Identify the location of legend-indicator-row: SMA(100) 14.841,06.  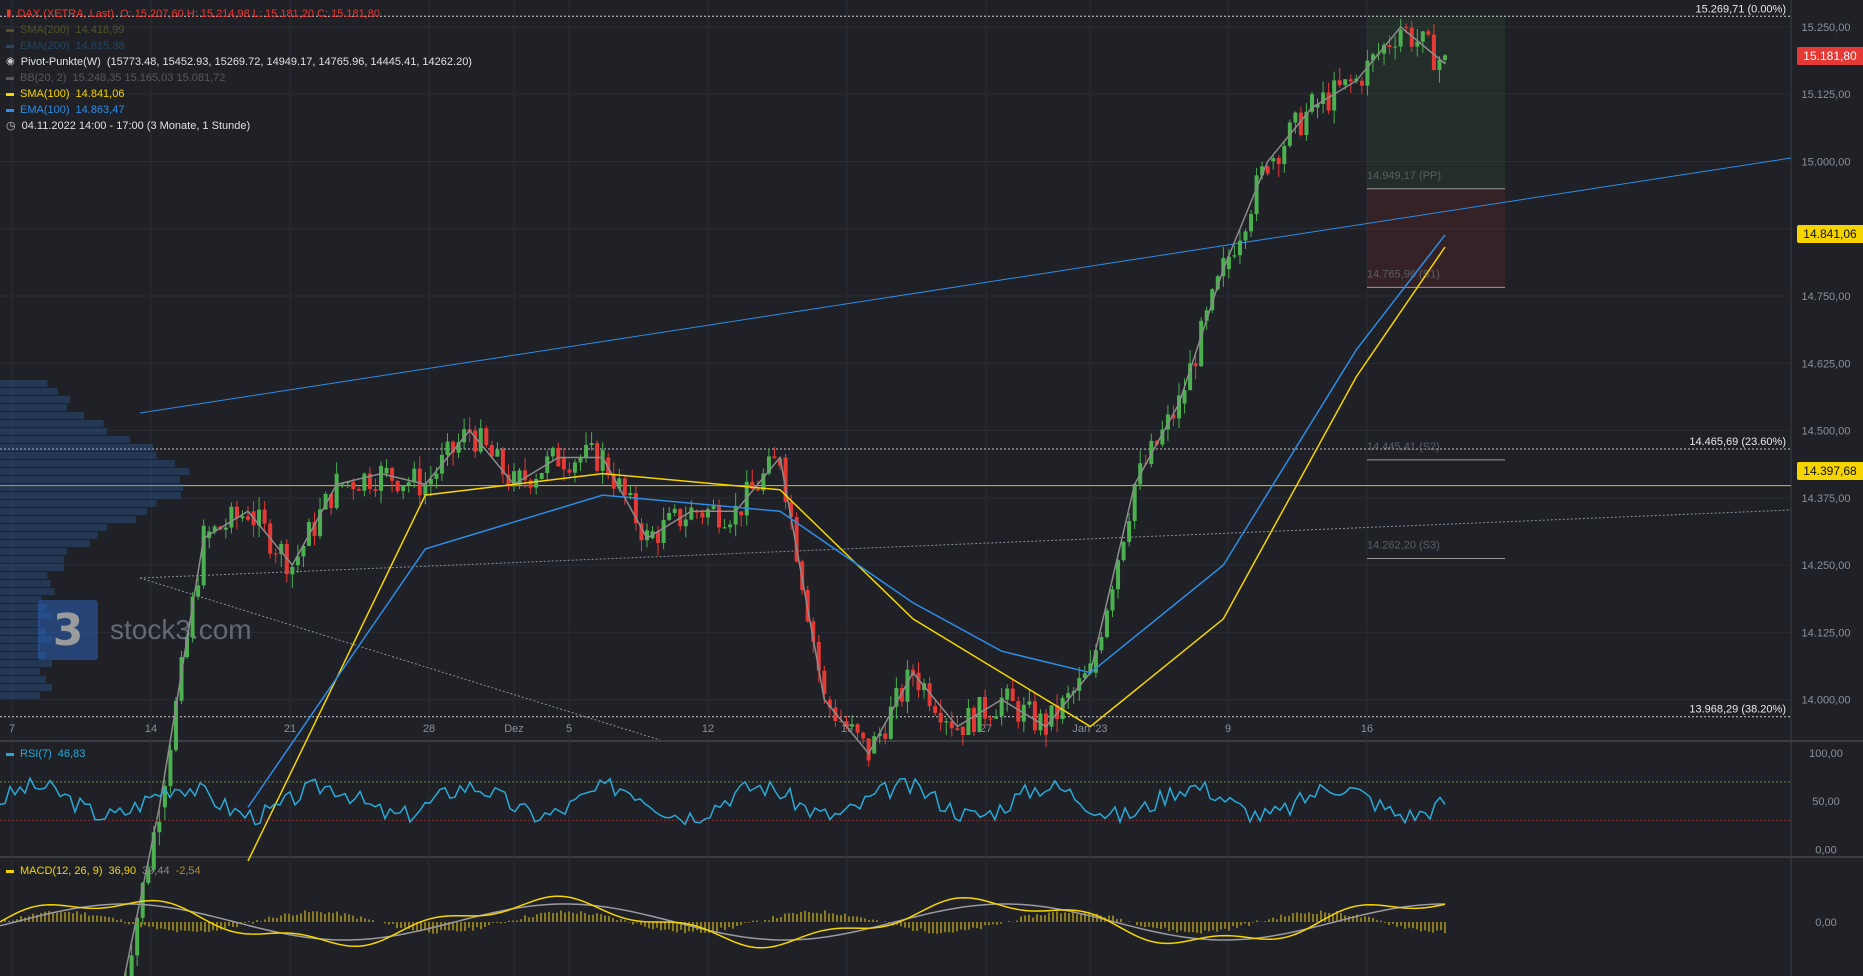
(239, 94).